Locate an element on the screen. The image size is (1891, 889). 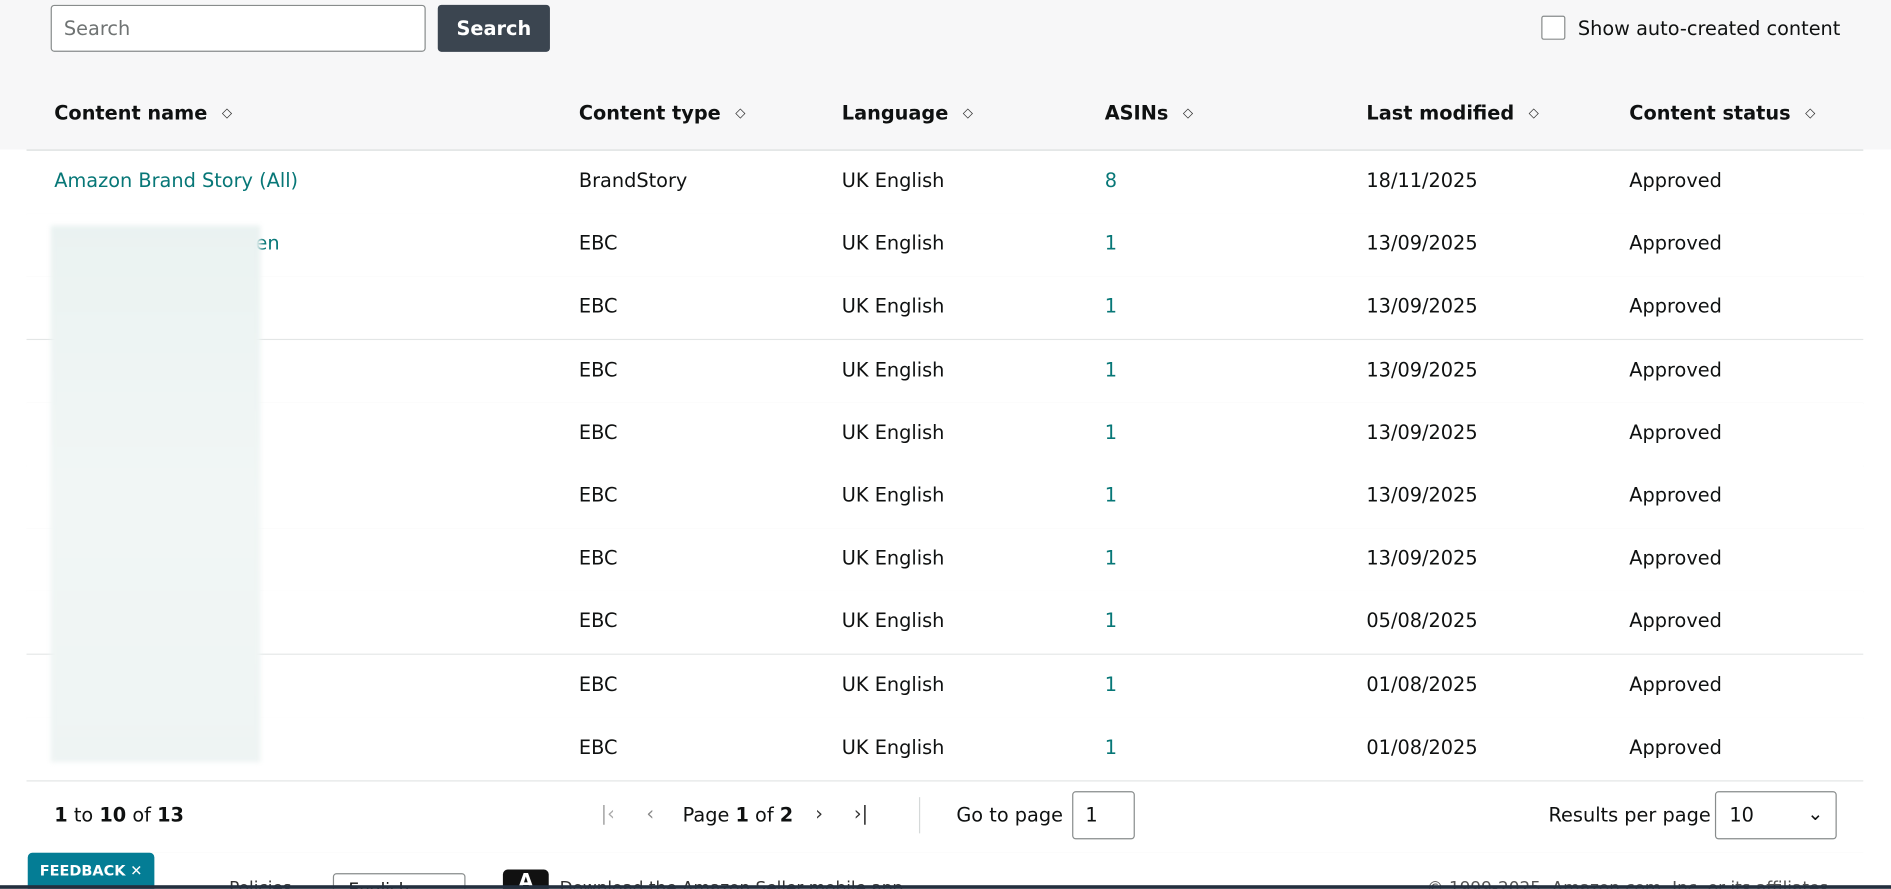
column-header-type: Content type ◇ is located at coordinates (662, 112).